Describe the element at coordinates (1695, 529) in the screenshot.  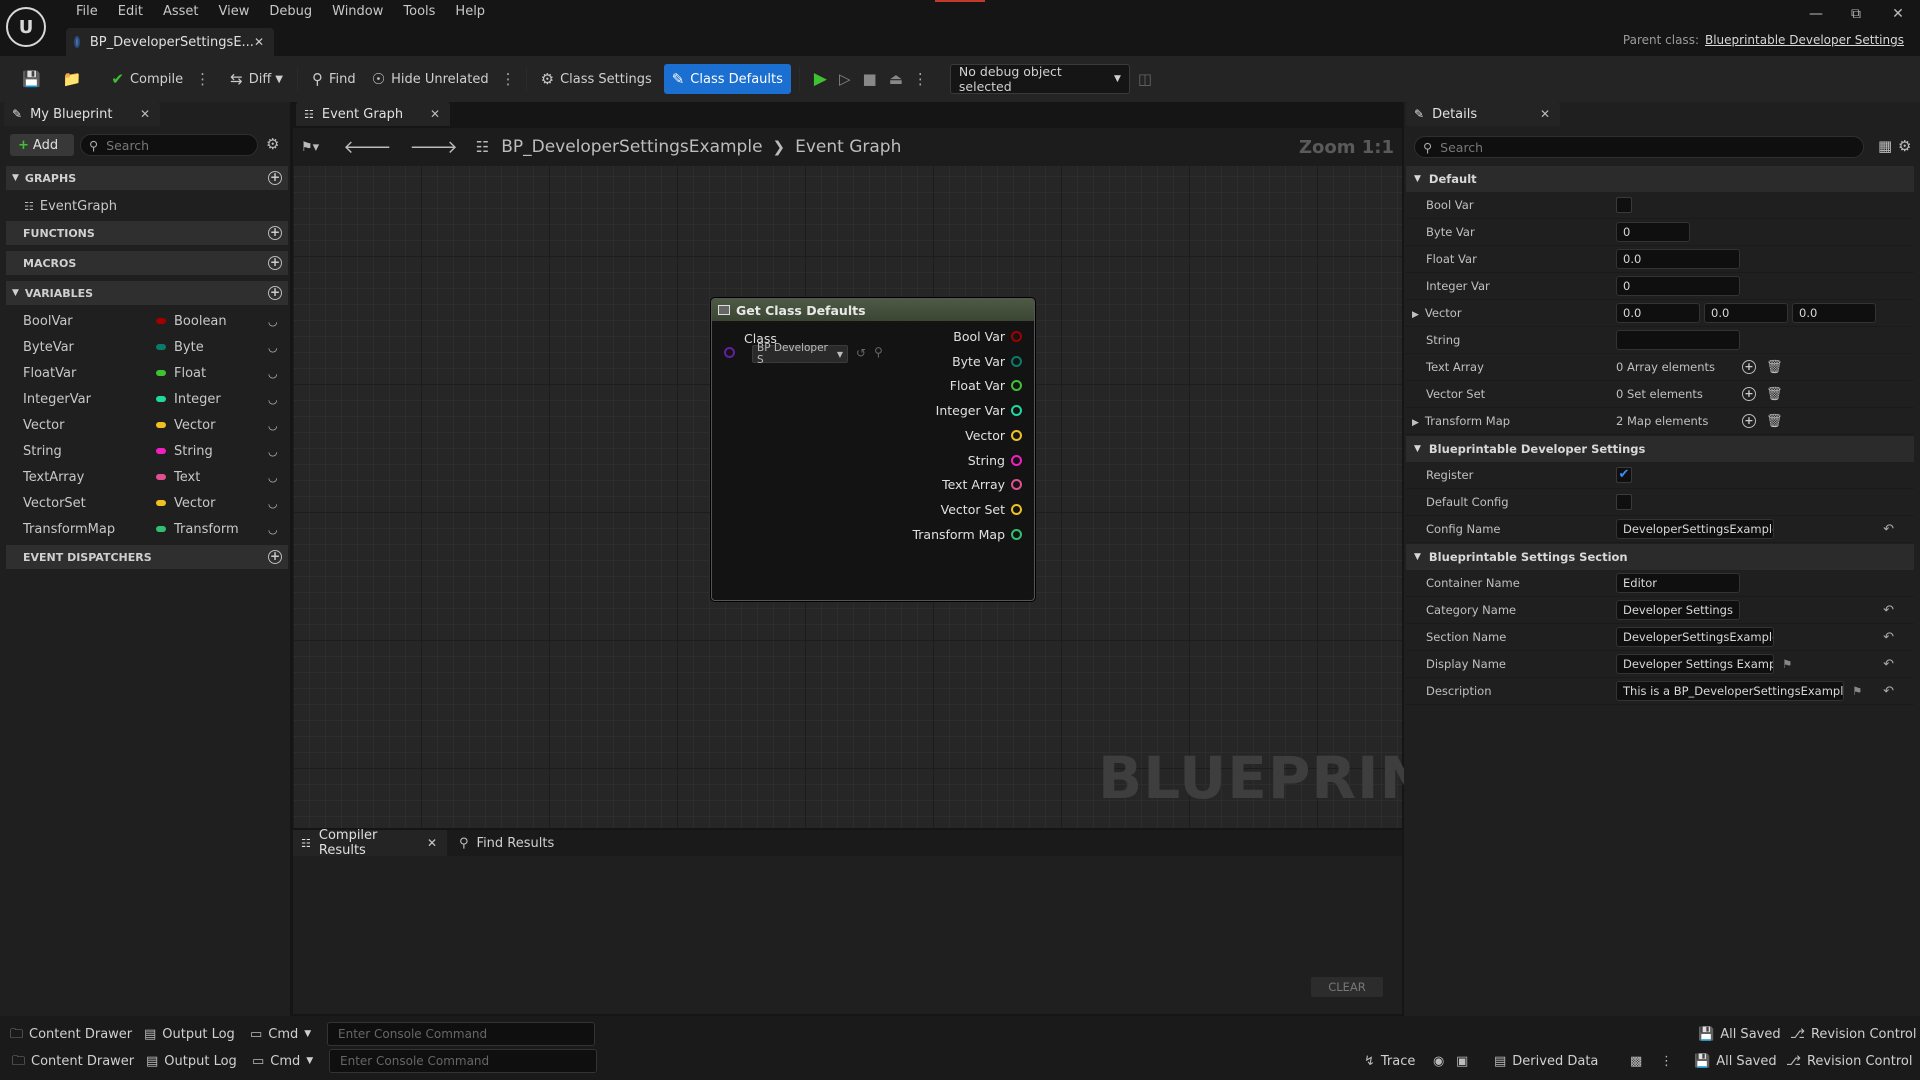
I see `config-name-input: DeveloperSettingsExample` at that location.